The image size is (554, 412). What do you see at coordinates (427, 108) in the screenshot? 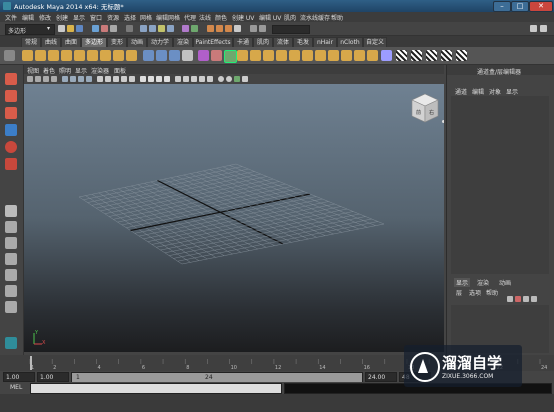
I see `viewcube: 前 右` at bounding box center [427, 108].